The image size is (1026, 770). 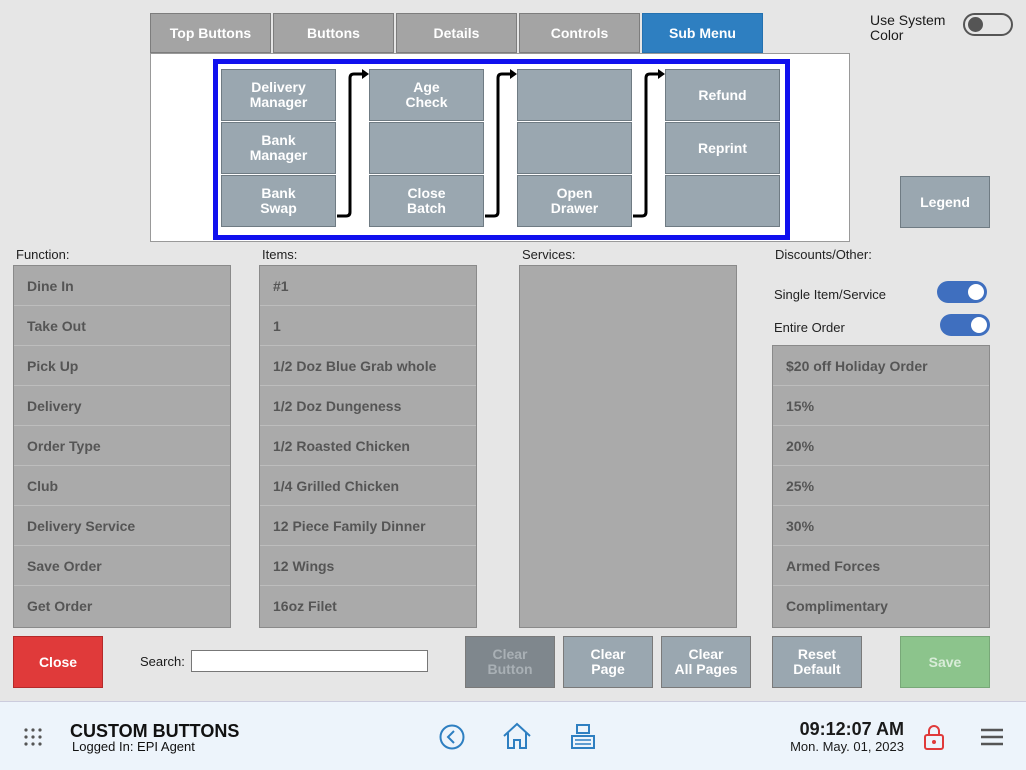 What do you see at coordinates (881, 446) in the screenshot?
I see `list-item: 20%` at bounding box center [881, 446].